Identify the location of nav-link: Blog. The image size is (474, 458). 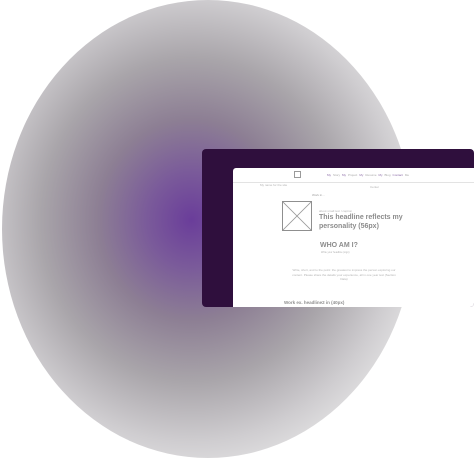
(388, 175).